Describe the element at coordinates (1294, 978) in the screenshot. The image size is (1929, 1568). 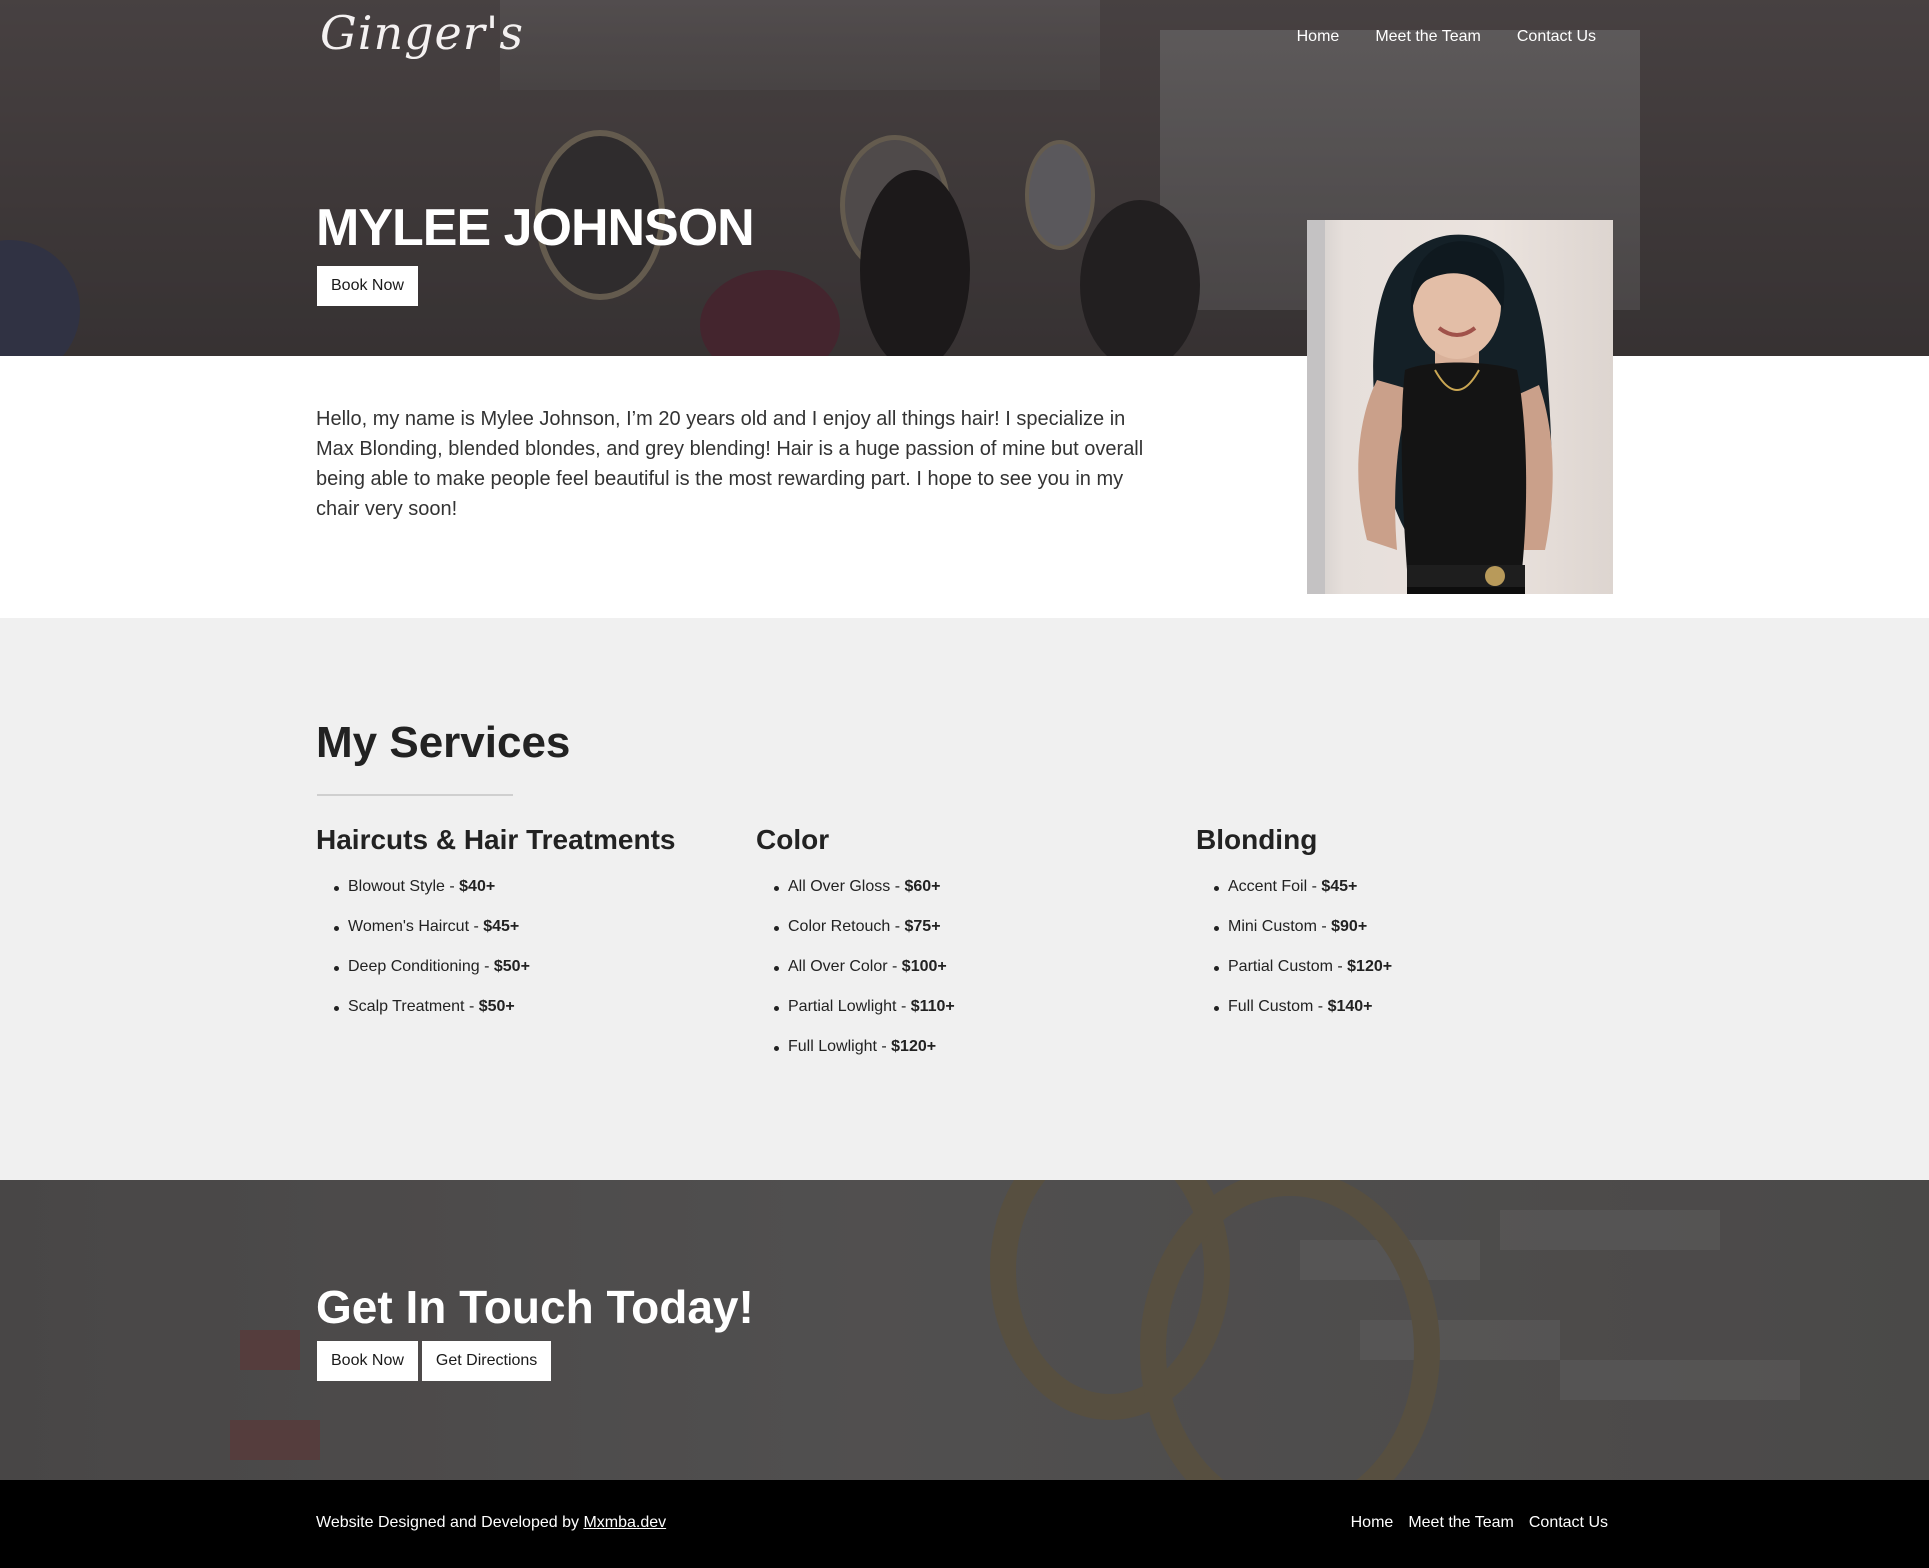
I see `service-item: Partial Custom - $120+` at that location.